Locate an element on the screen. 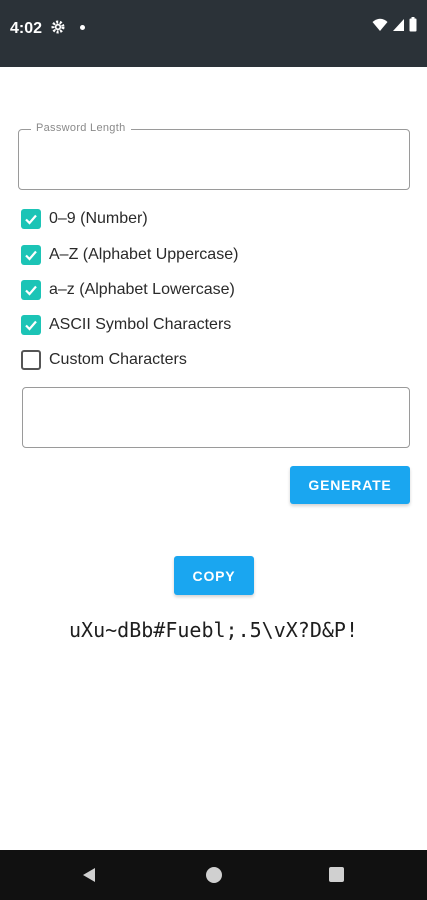 The image size is (427, 900). signal-icon is located at coordinates (398, 27).